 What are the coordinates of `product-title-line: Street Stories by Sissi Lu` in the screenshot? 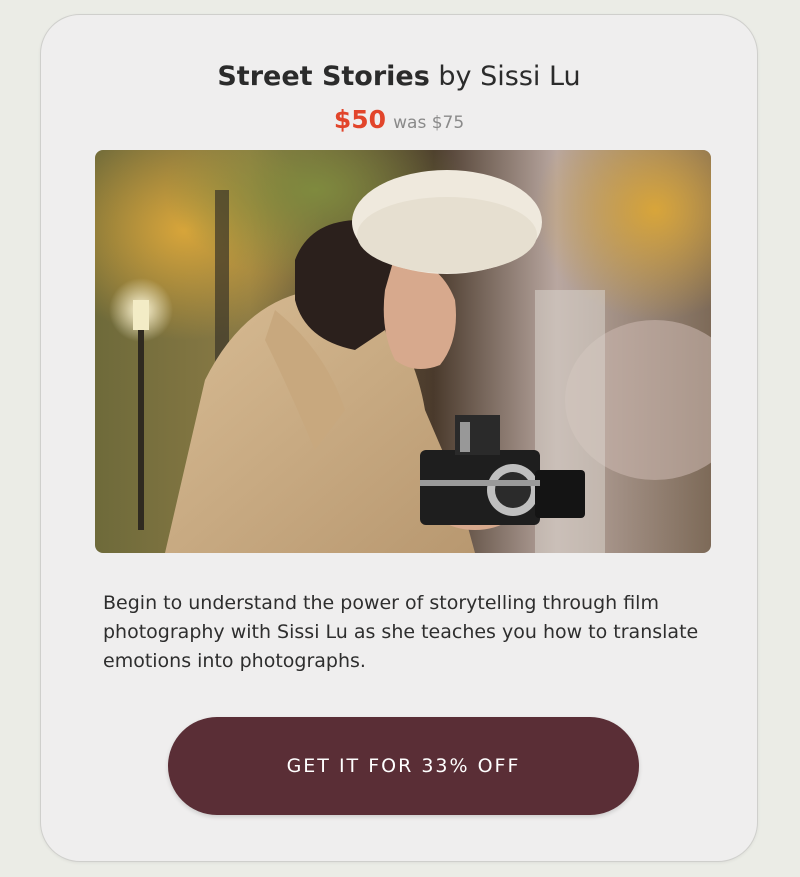 It's located at (399, 77).